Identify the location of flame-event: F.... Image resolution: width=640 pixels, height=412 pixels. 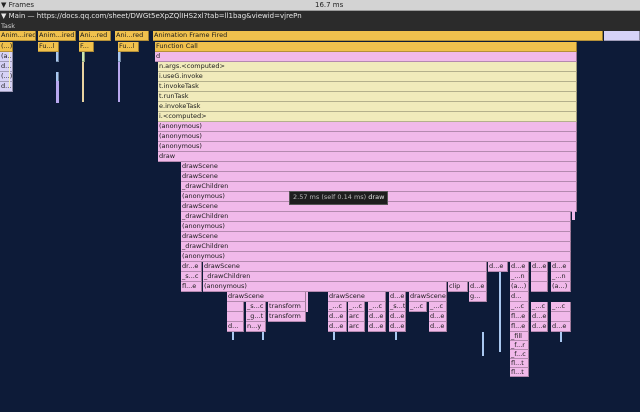
(86, 47).